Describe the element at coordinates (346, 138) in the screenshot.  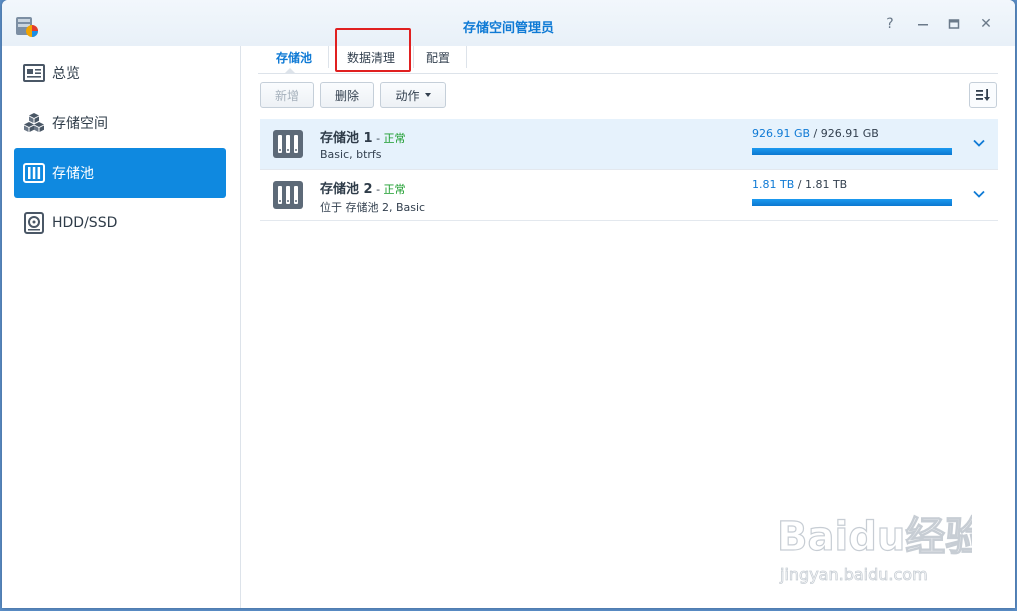
I see `pool-name-text: 存储池 1` at that location.